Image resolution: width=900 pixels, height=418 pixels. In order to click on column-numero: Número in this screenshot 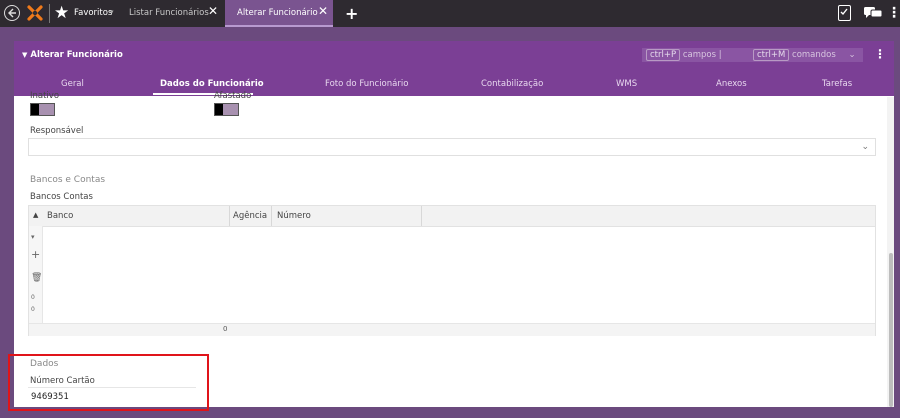, I will do `click(294, 216)`.